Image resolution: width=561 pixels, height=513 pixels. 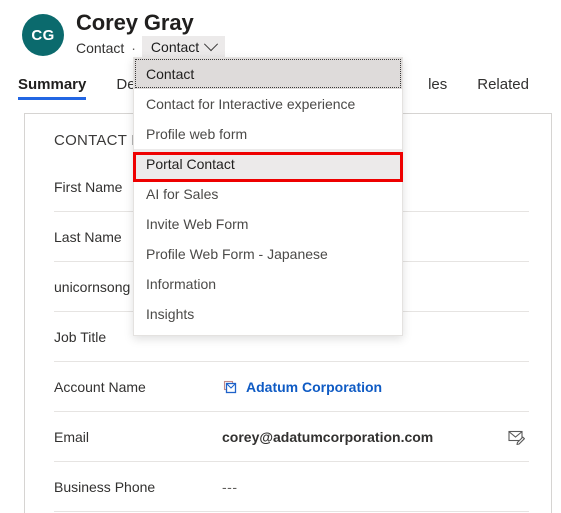 I want to click on field-label: Email, so click(x=72, y=436).